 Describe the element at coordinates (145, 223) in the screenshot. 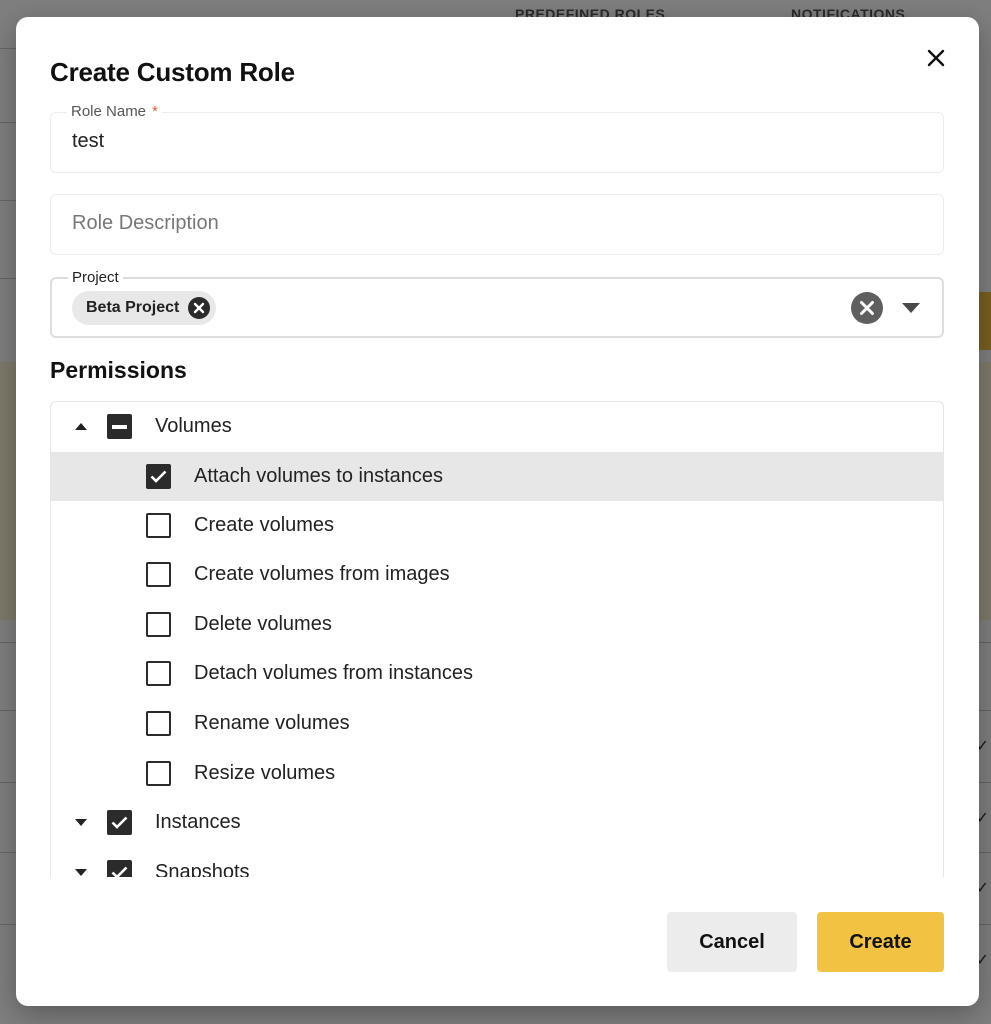

I see `role-description-input: Role Description` at that location.